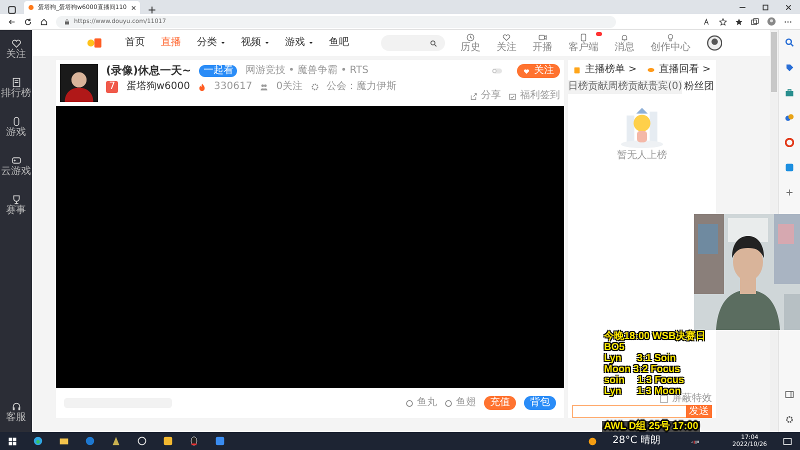 This screenshot has width=800, height=450. Describe the element at coordinates (471, 37) in the screenshot. I see `clock-icon` at that location.